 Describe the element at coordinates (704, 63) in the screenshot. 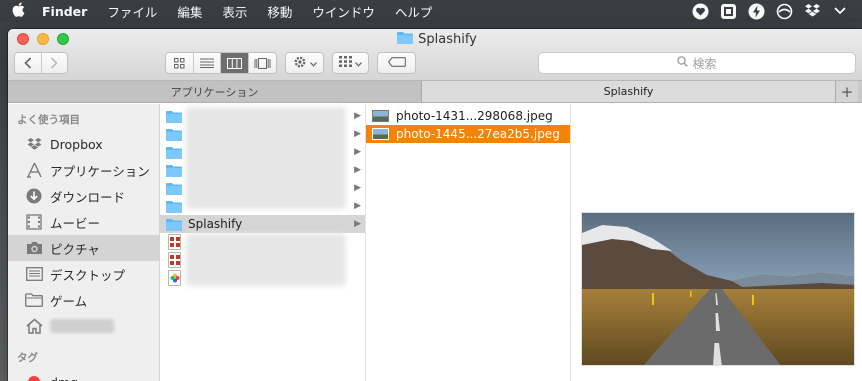

I see `search-placeholder: 検索` at that location.